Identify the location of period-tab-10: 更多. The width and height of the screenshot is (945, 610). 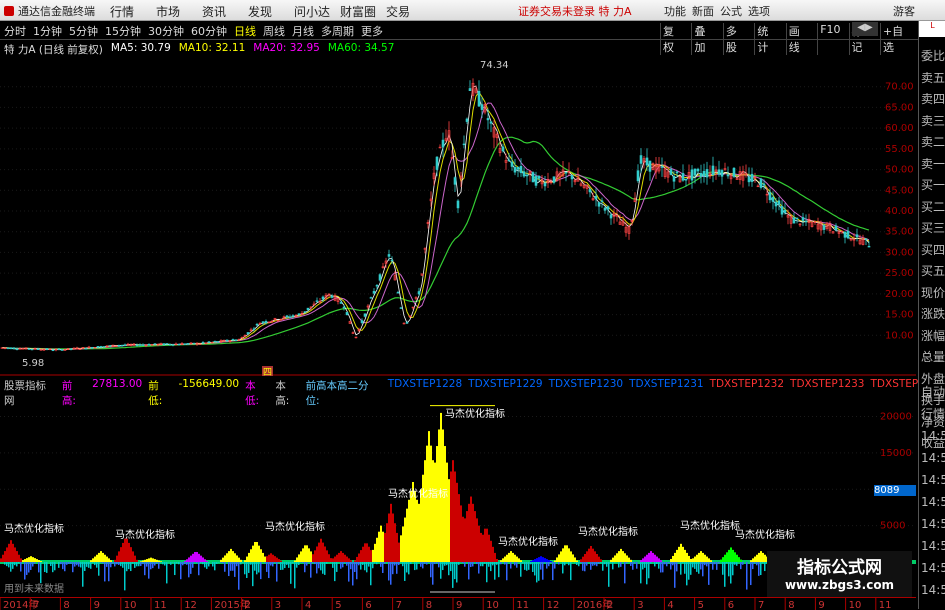
(372, 31).